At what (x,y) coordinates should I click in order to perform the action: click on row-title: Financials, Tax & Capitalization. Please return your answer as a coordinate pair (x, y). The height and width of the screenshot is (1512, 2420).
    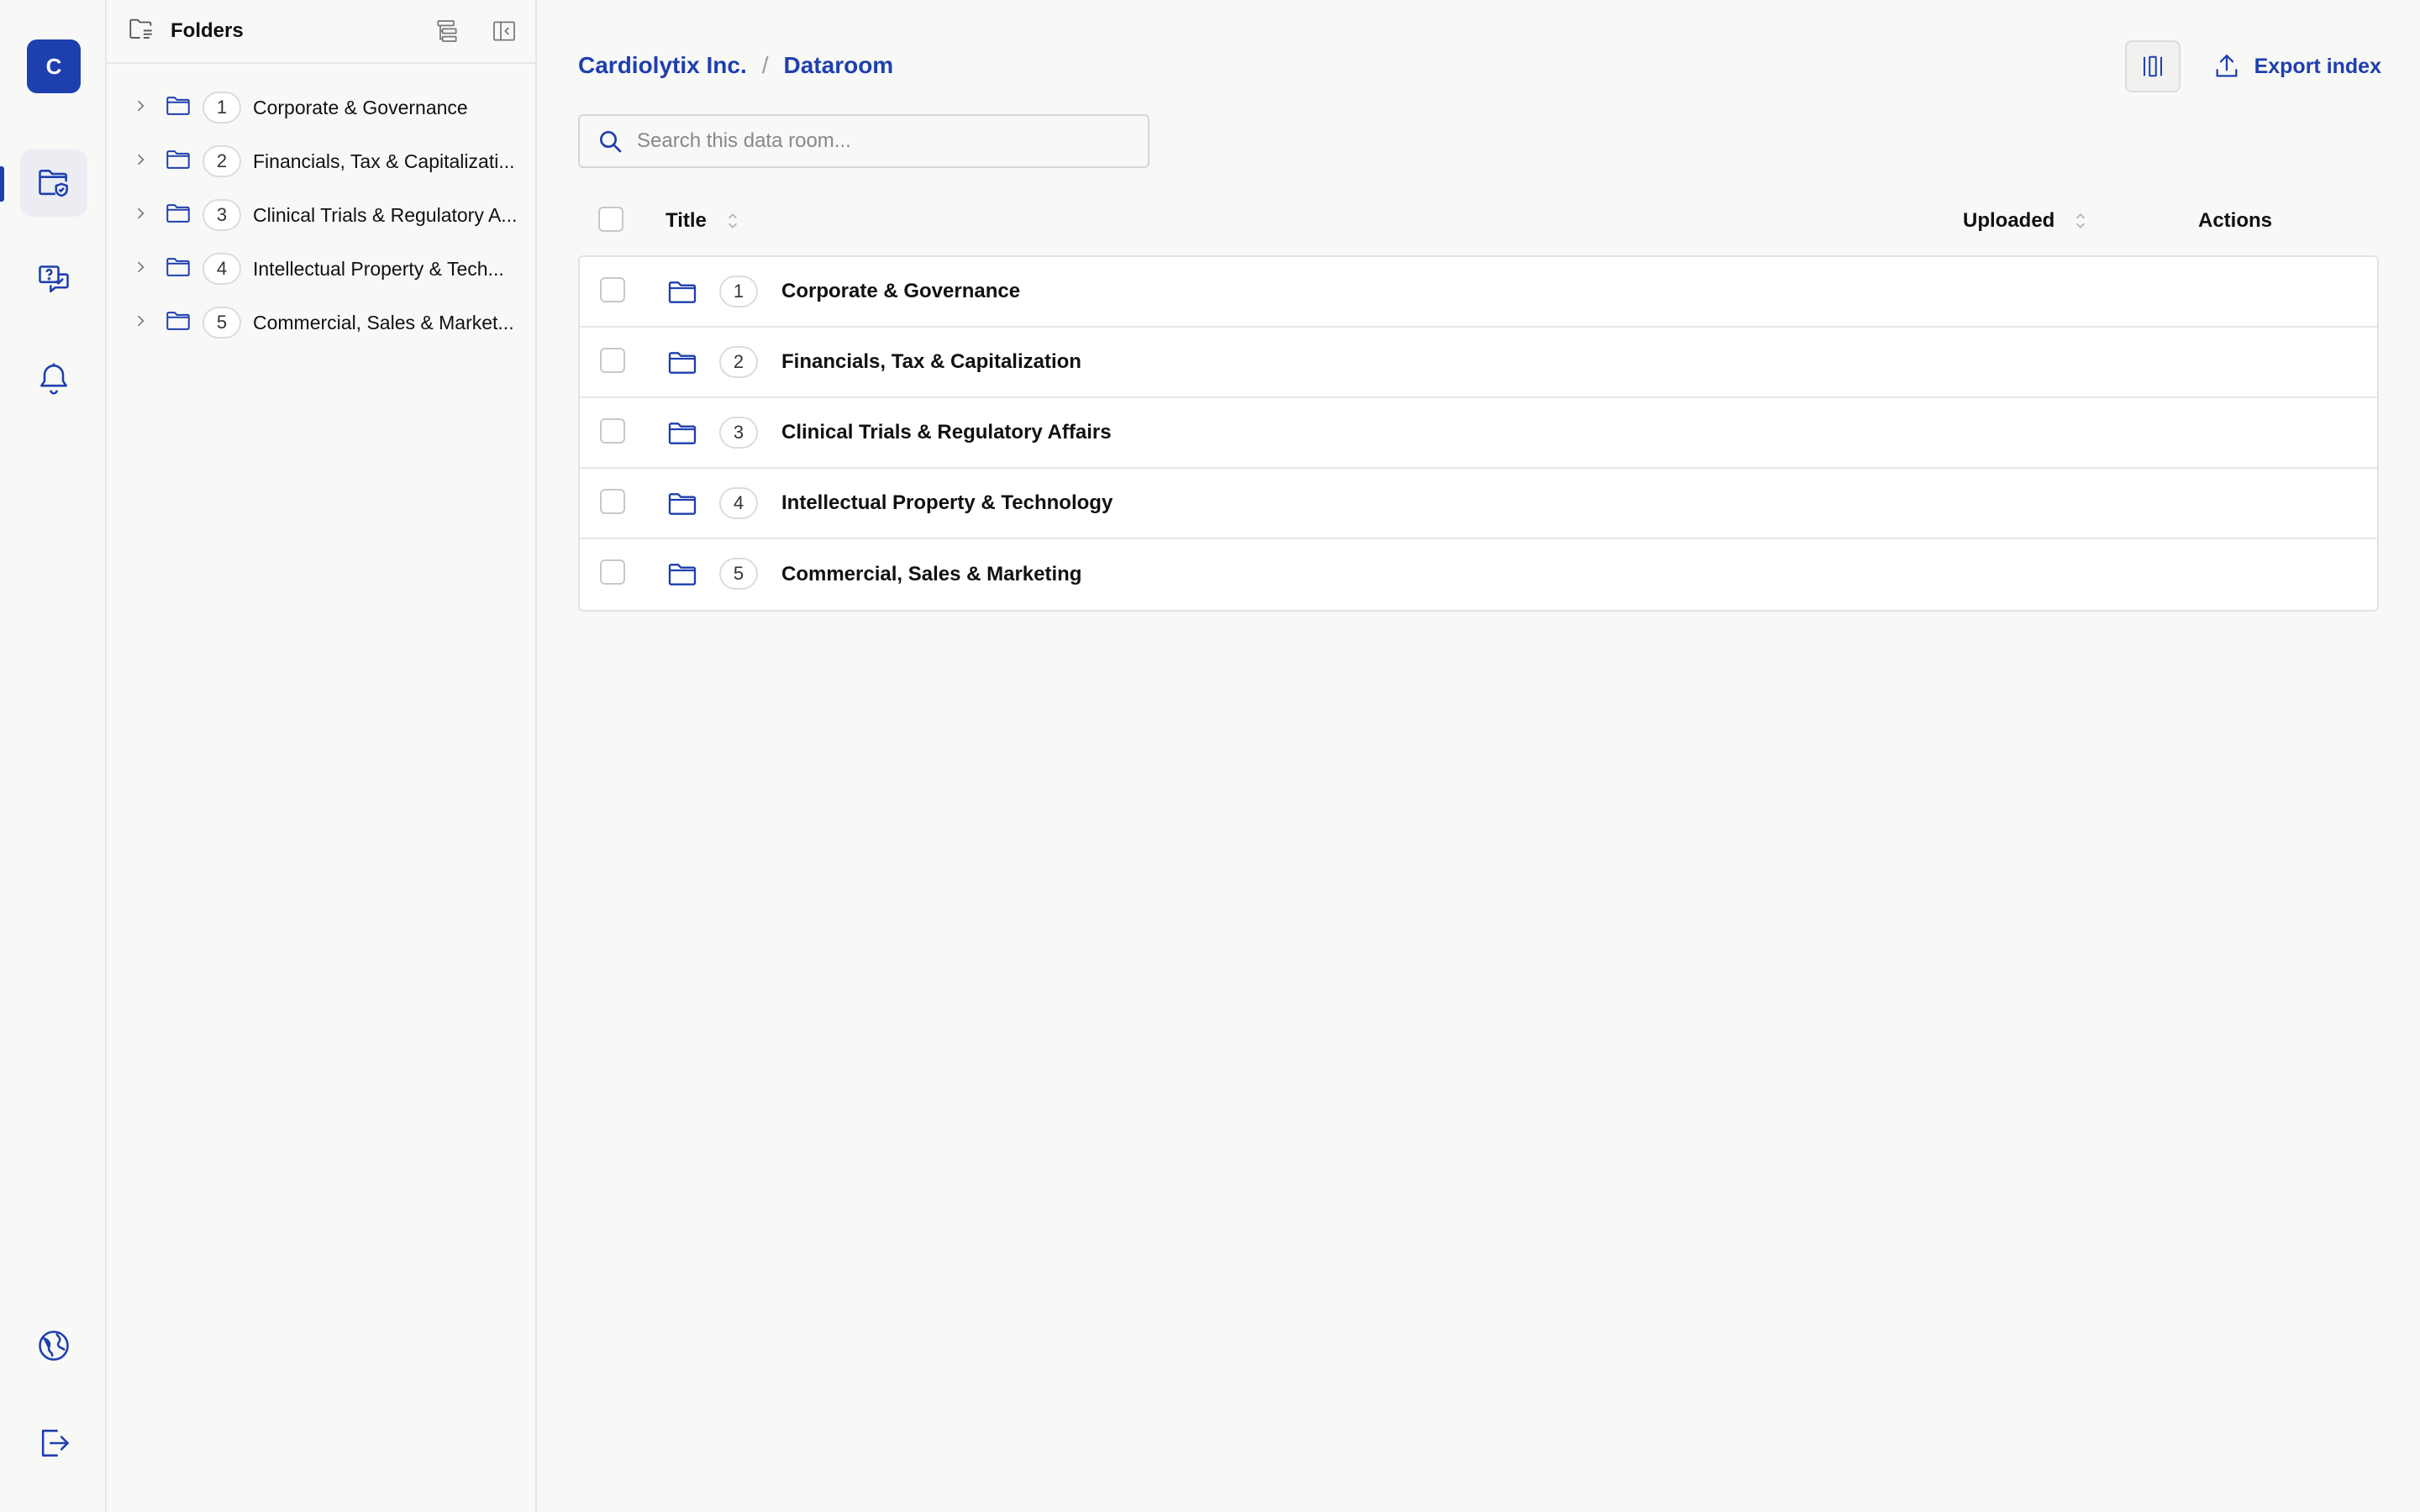
    Looking at the image, I should click on (931, 362).